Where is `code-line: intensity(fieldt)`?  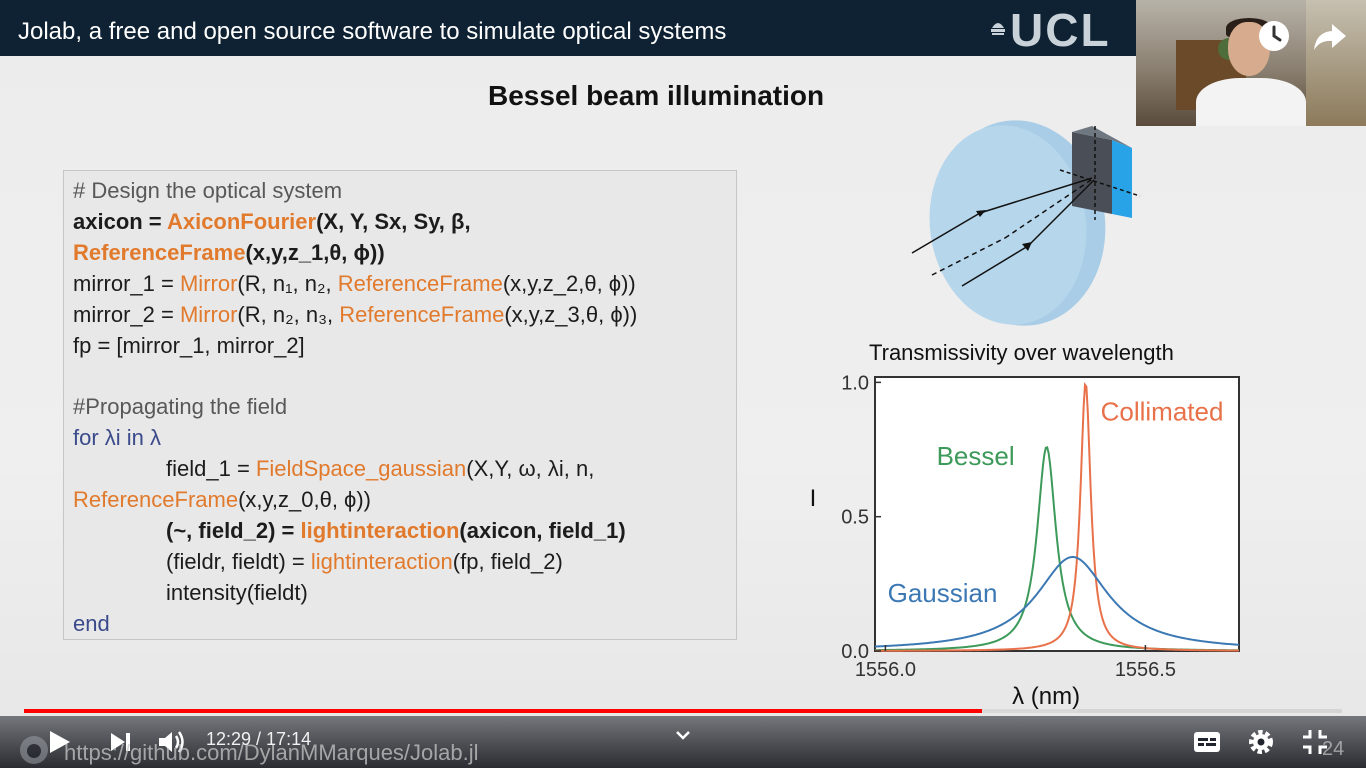 code-line: intensity(fieldt) is located at coordinates (237, 593).